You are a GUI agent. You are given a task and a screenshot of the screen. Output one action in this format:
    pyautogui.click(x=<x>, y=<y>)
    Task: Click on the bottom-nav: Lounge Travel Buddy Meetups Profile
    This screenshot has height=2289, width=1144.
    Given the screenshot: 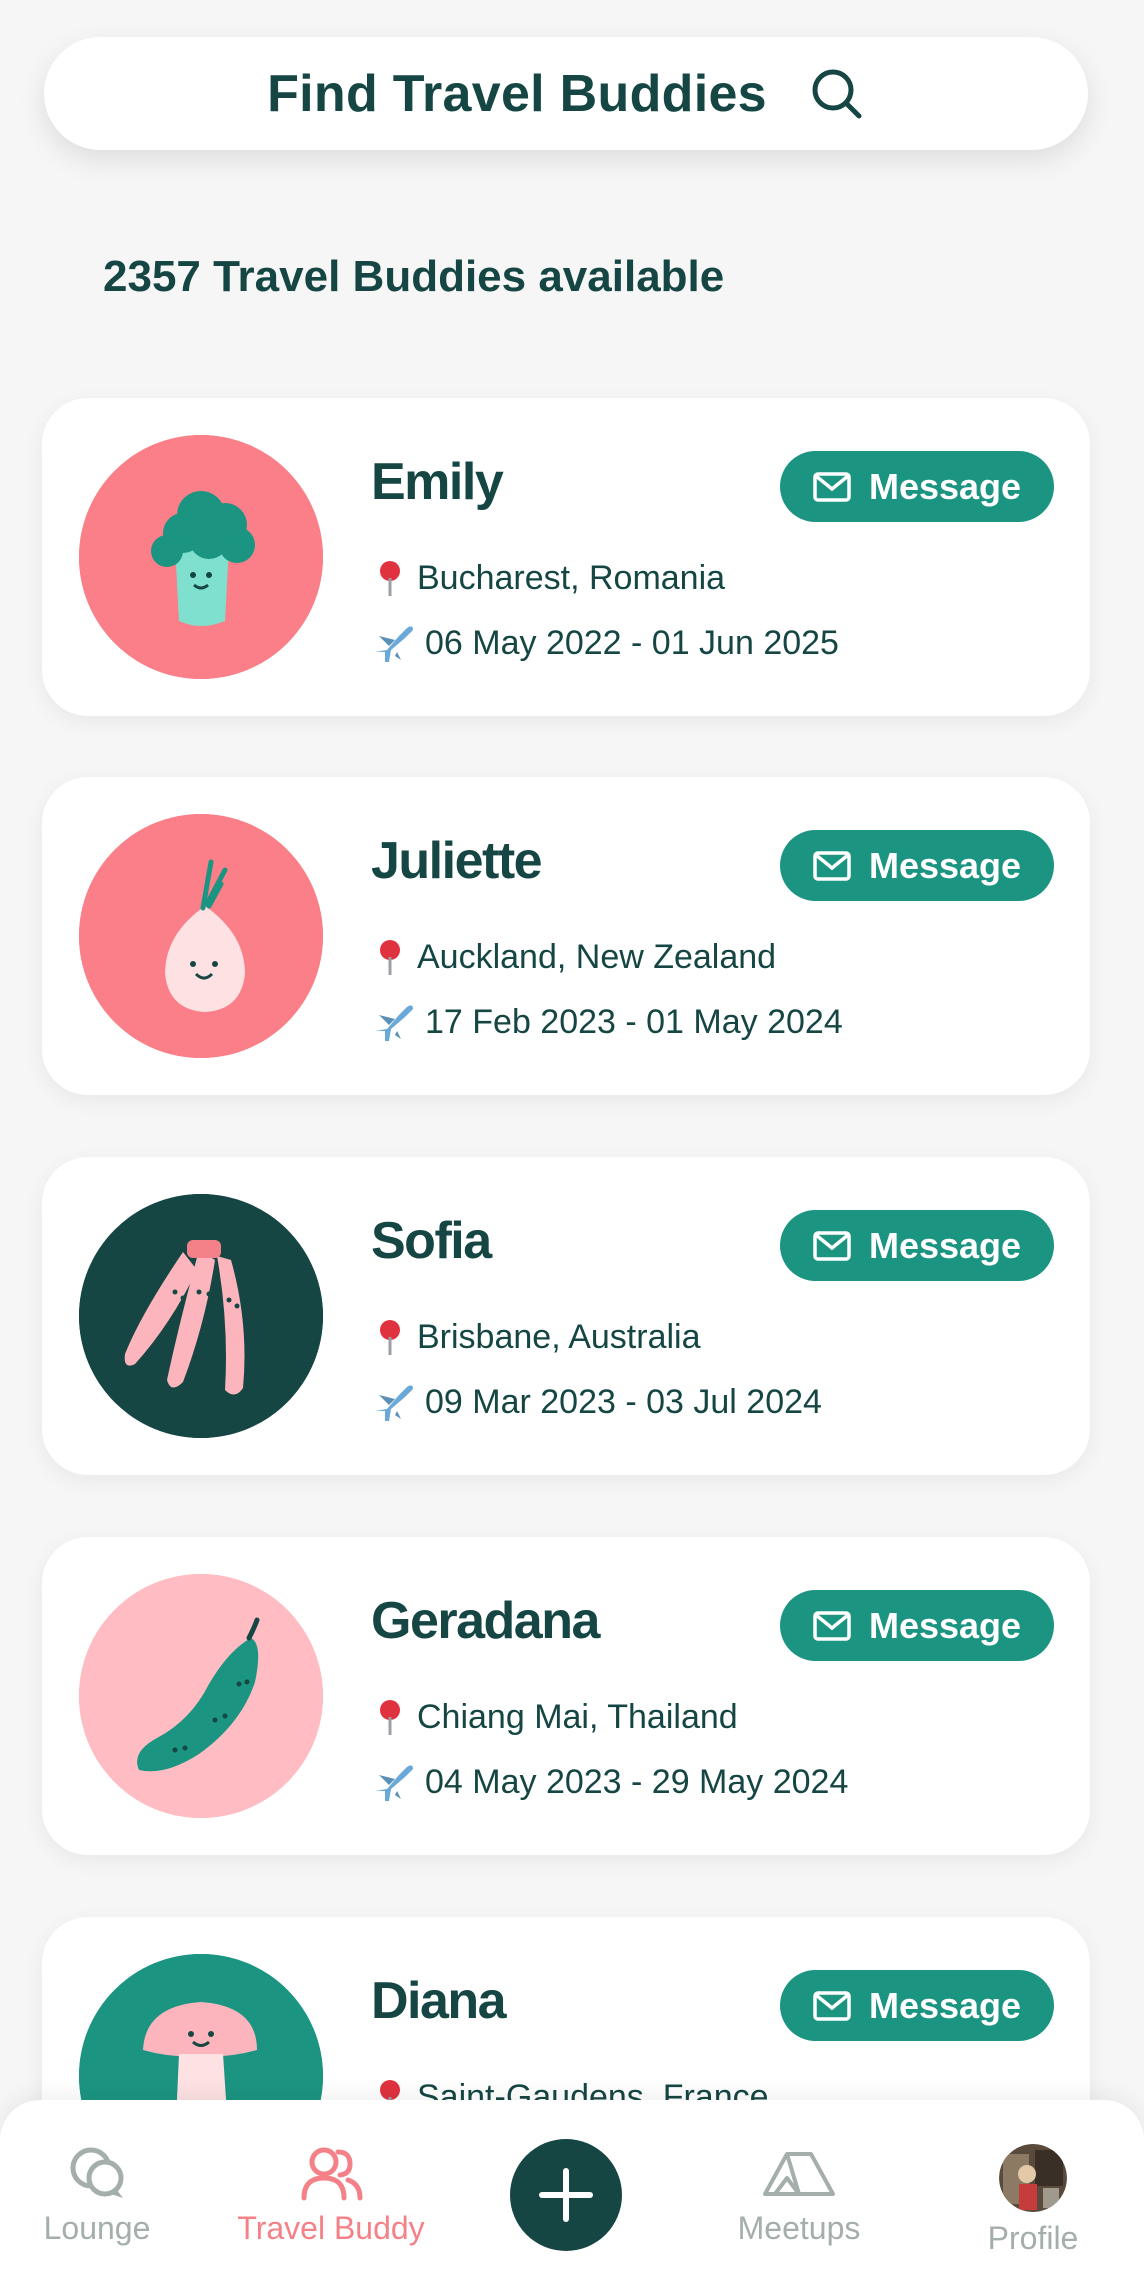 What is the action you would take?
    pyautogui.click(x=572, y=2194)
    